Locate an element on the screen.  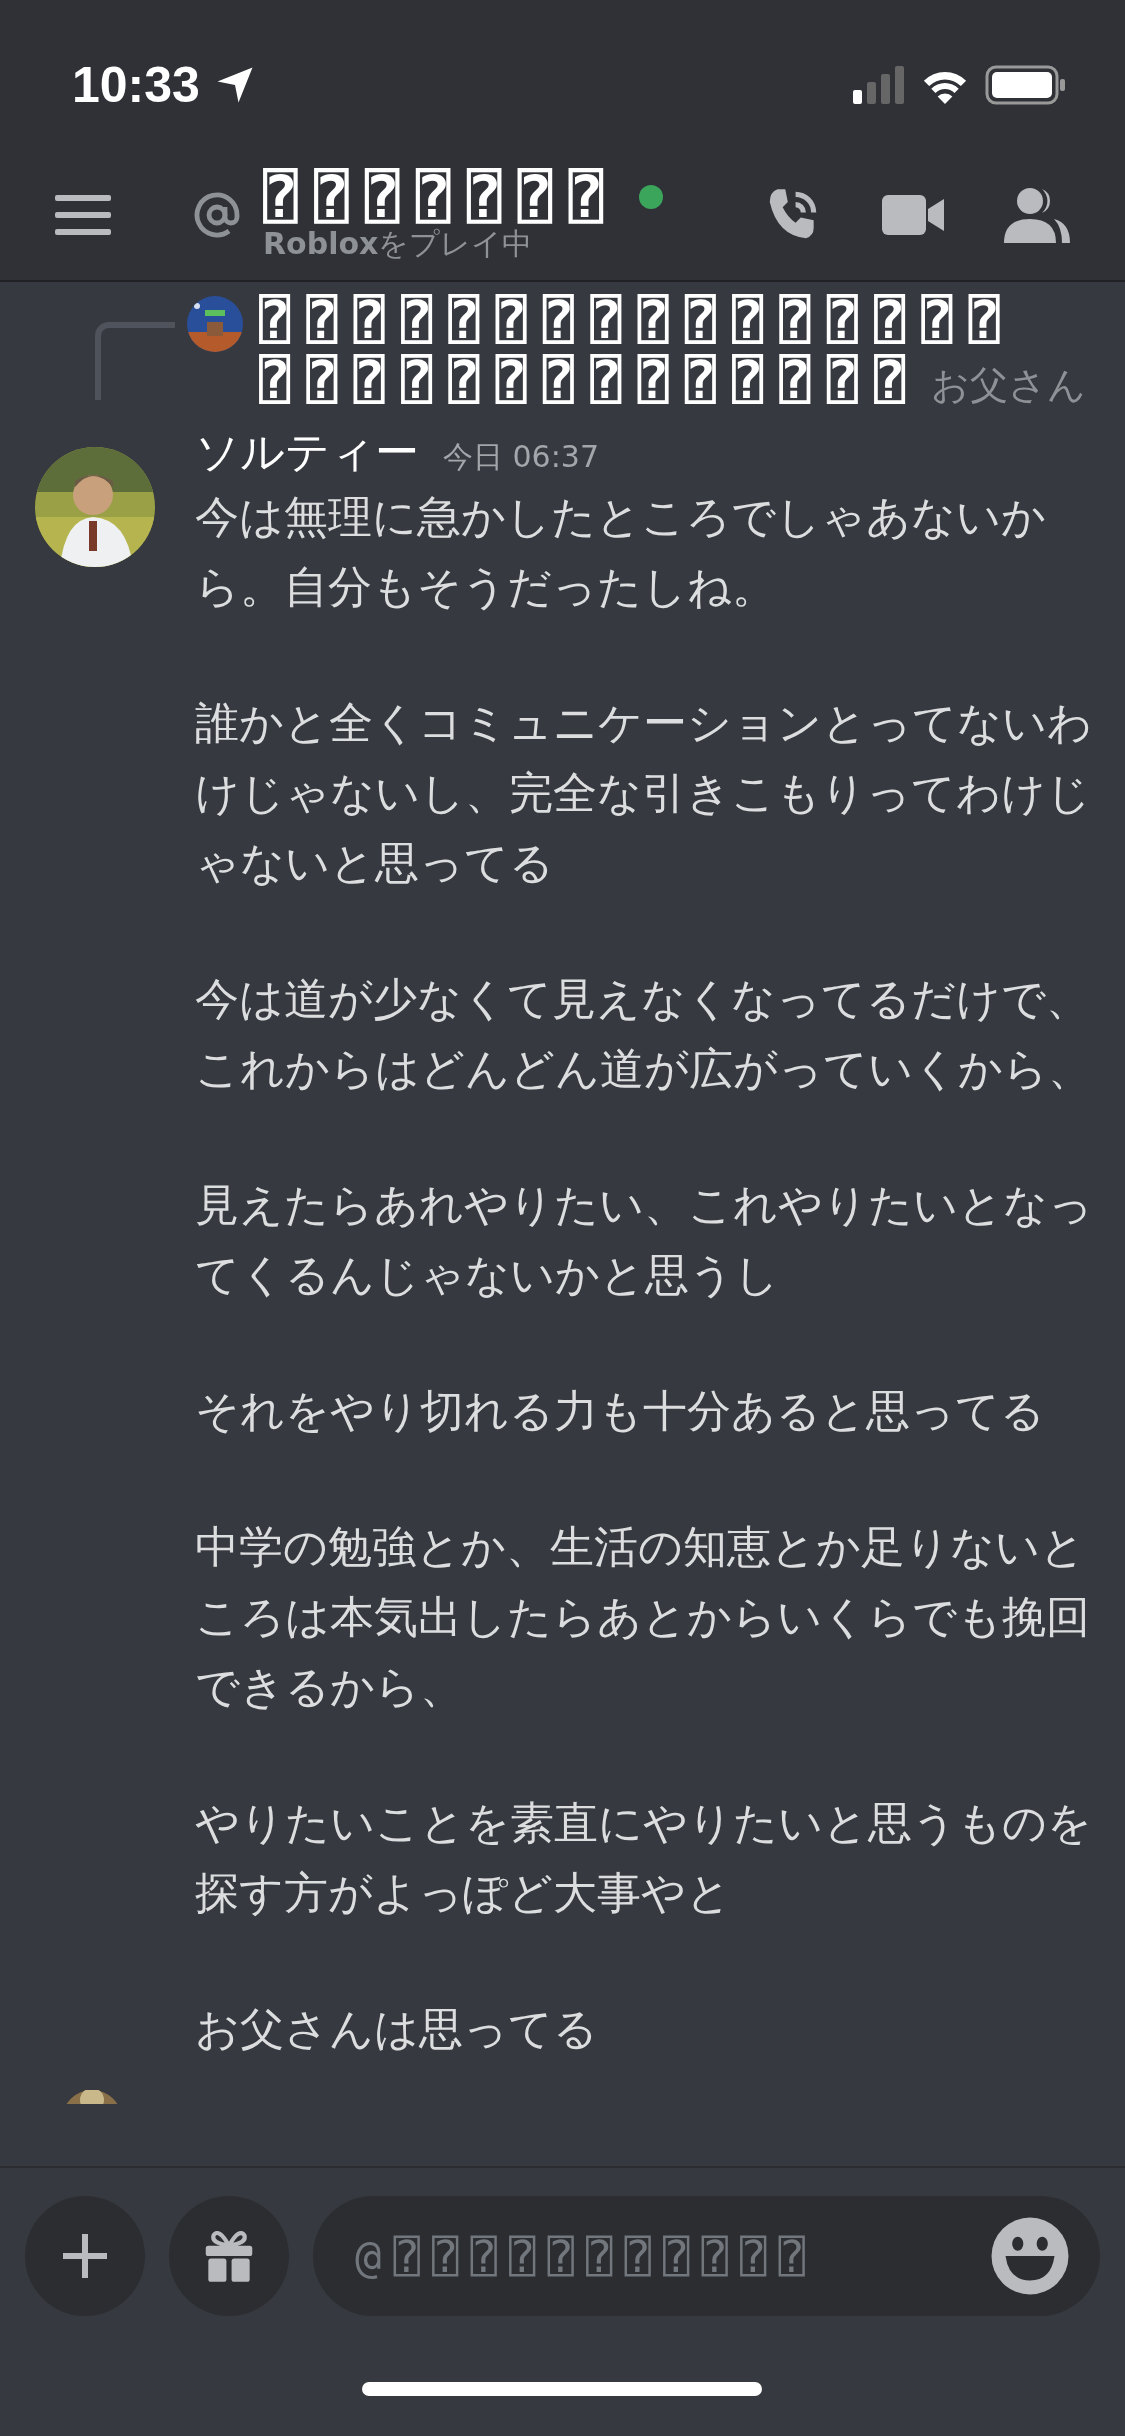
message-bar: @⍰⍰⍰⍰⍰⍰⍰⍰⍰⍰⍰ is located at coordinates (706, 2256).